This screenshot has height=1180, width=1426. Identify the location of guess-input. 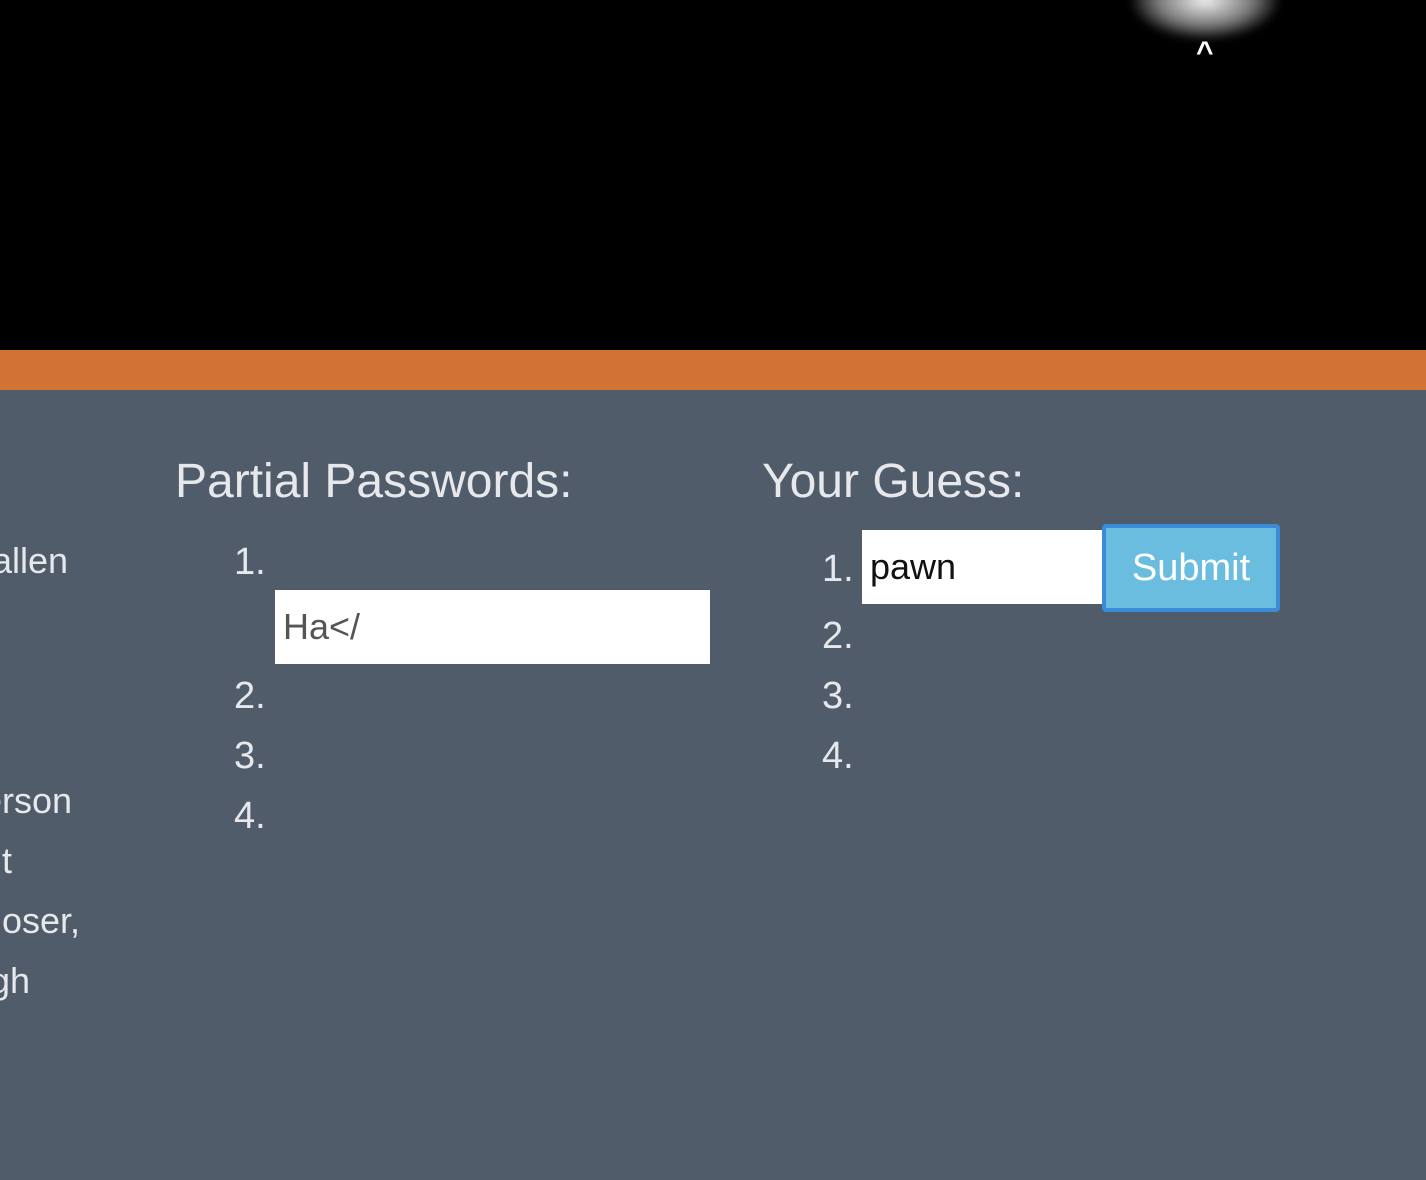
(982, 567).